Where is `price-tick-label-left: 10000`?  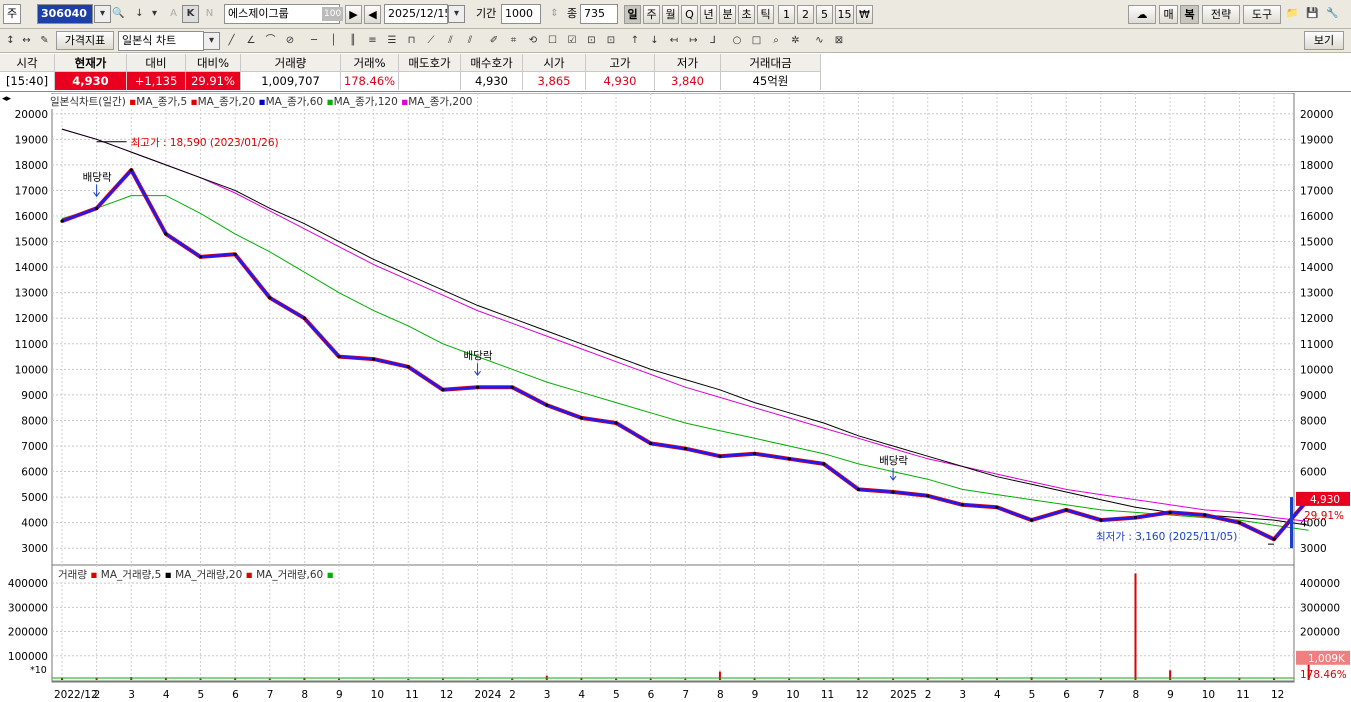 price-tick-label-left: 10000 is located at coordinates (31, 370).